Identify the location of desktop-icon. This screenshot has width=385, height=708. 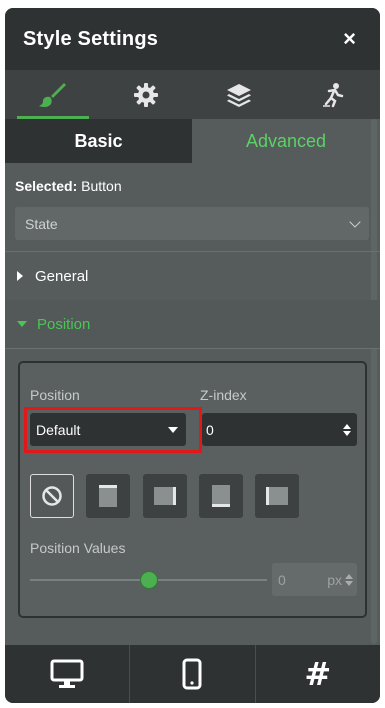
(67, 673).